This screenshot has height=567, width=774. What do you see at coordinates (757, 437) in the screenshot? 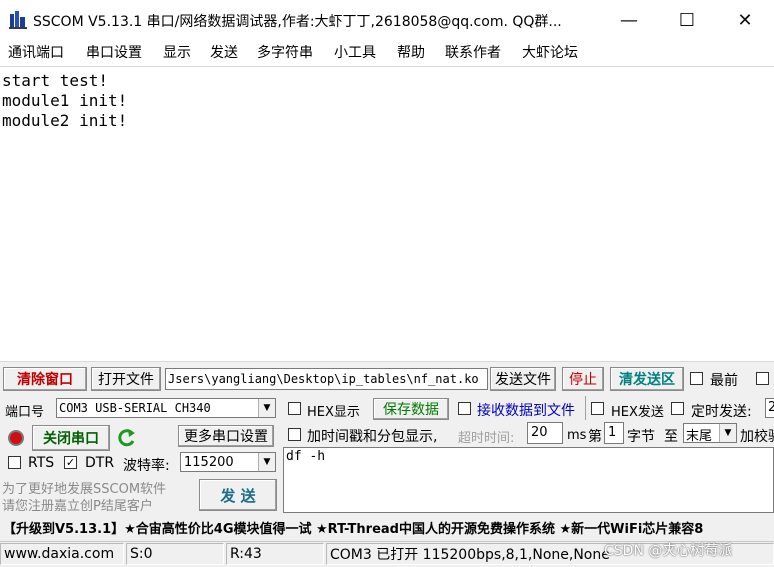
I see `checksum-label: 加校验` at bounding box center [757, 437].